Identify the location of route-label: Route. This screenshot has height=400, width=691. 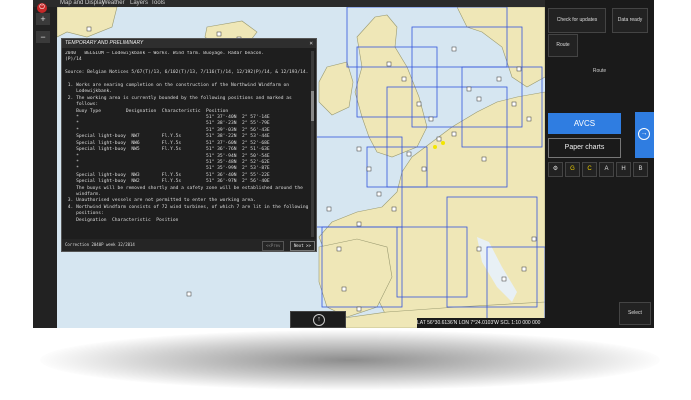
(599, 71).